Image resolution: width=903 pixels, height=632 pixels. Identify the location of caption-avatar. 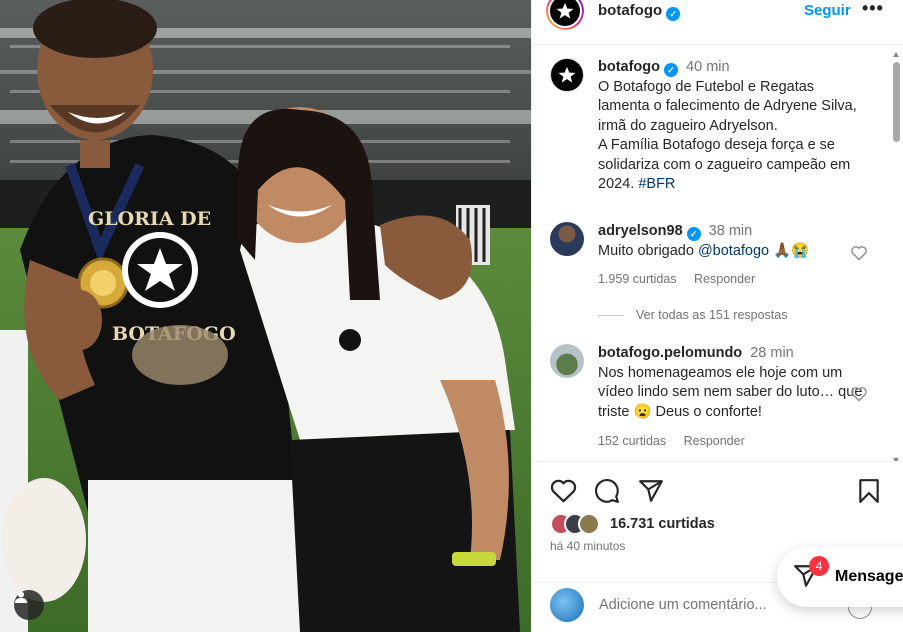
(567, 75).